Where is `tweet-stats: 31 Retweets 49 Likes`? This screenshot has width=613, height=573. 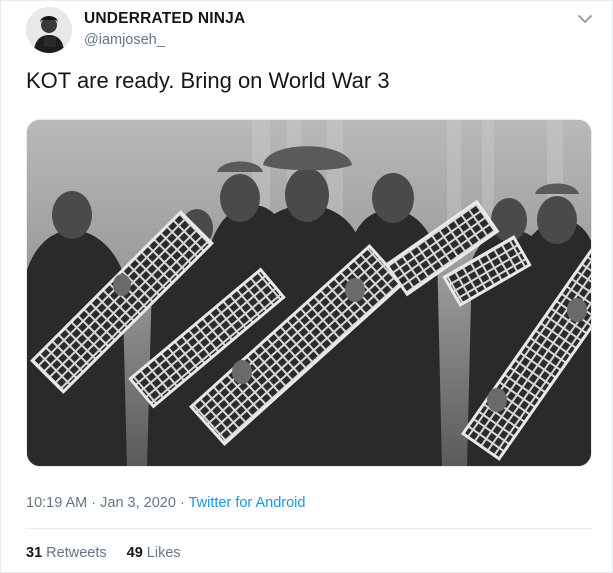
tweet-stats: 31 Retweets 49 Likes is located at coordinates (103, 553).